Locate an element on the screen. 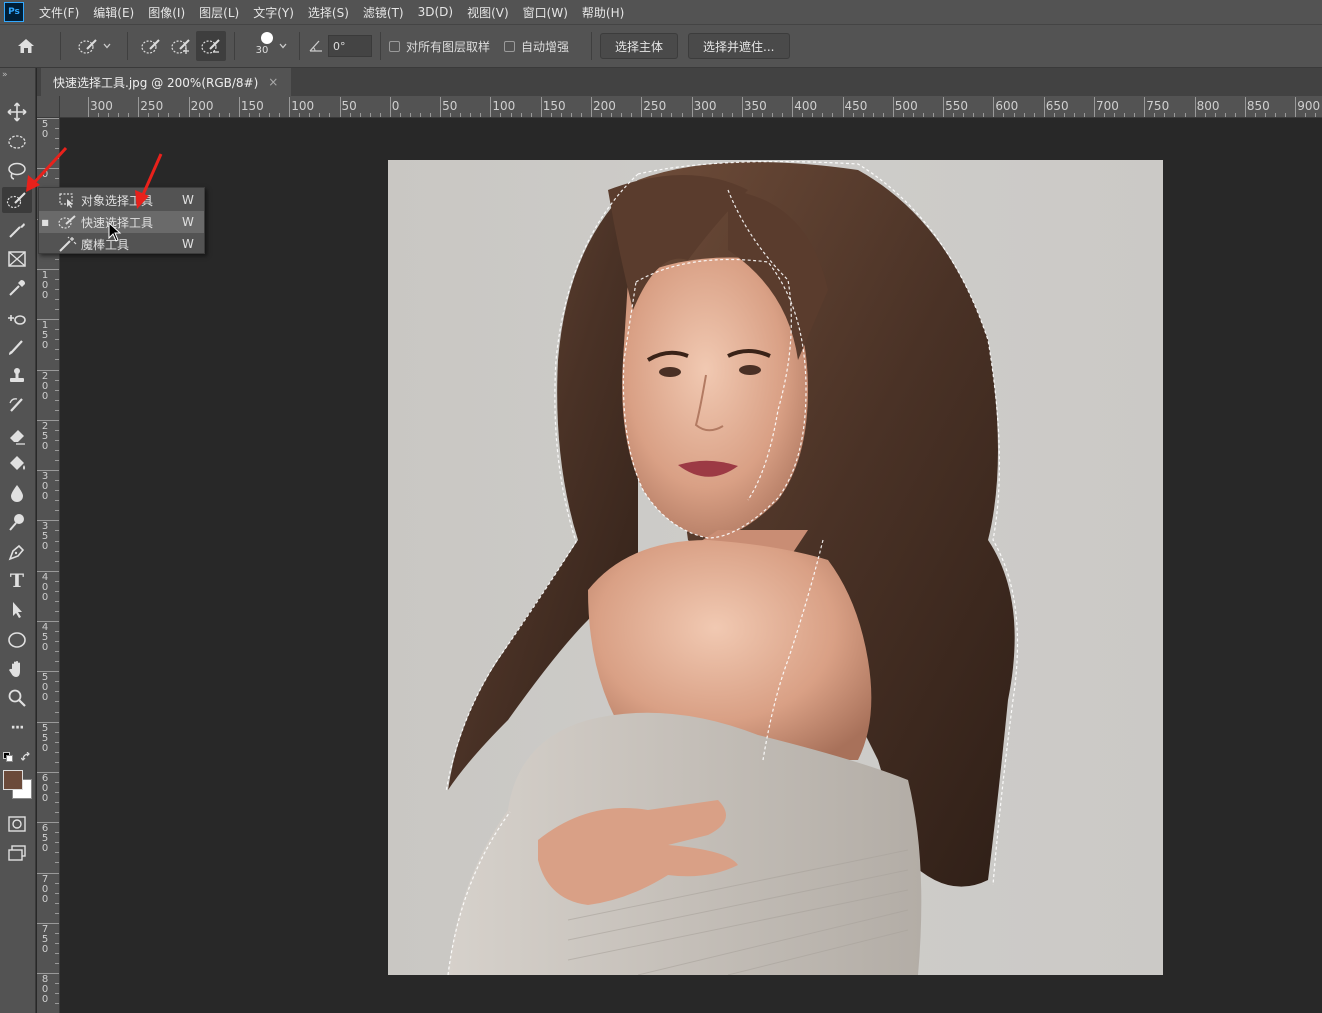 The image size is (1322, 1013). flyout-item-shortcut: W is located at coordinates (188, 244).